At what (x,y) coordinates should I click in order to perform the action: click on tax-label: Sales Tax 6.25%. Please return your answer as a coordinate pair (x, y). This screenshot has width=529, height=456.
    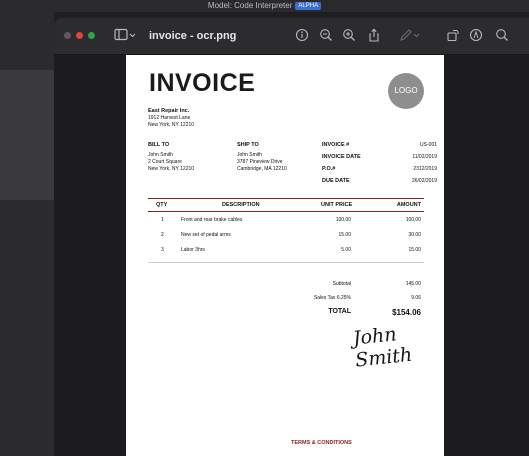
    Looking at the image, I should click on (332, 298).